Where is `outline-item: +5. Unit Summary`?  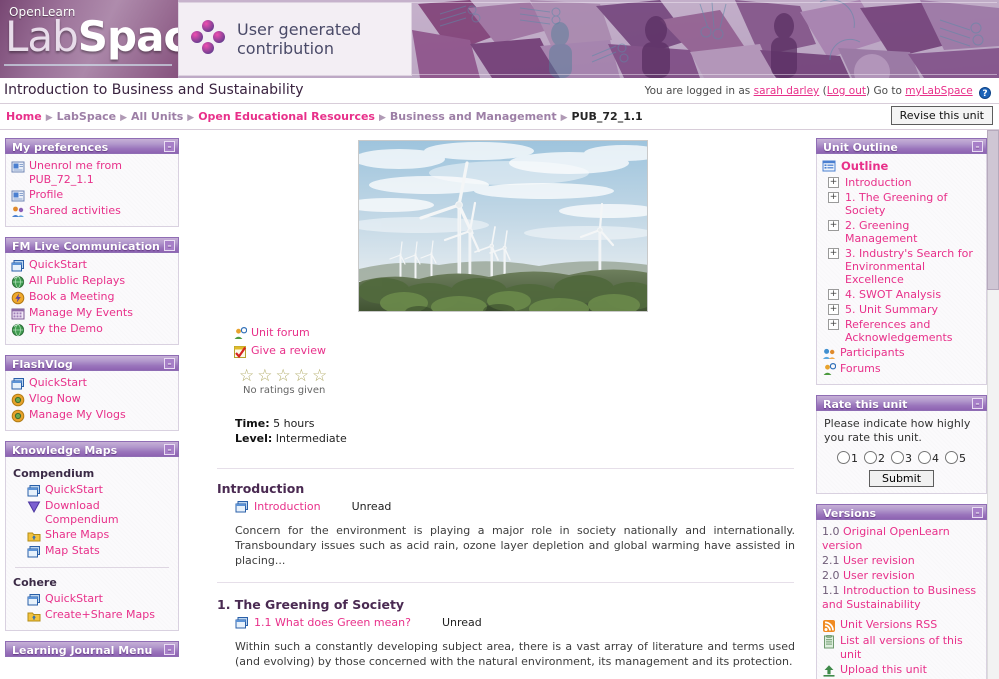
outline-item: +5. Unit Summary is located at coordinates (904, 309).